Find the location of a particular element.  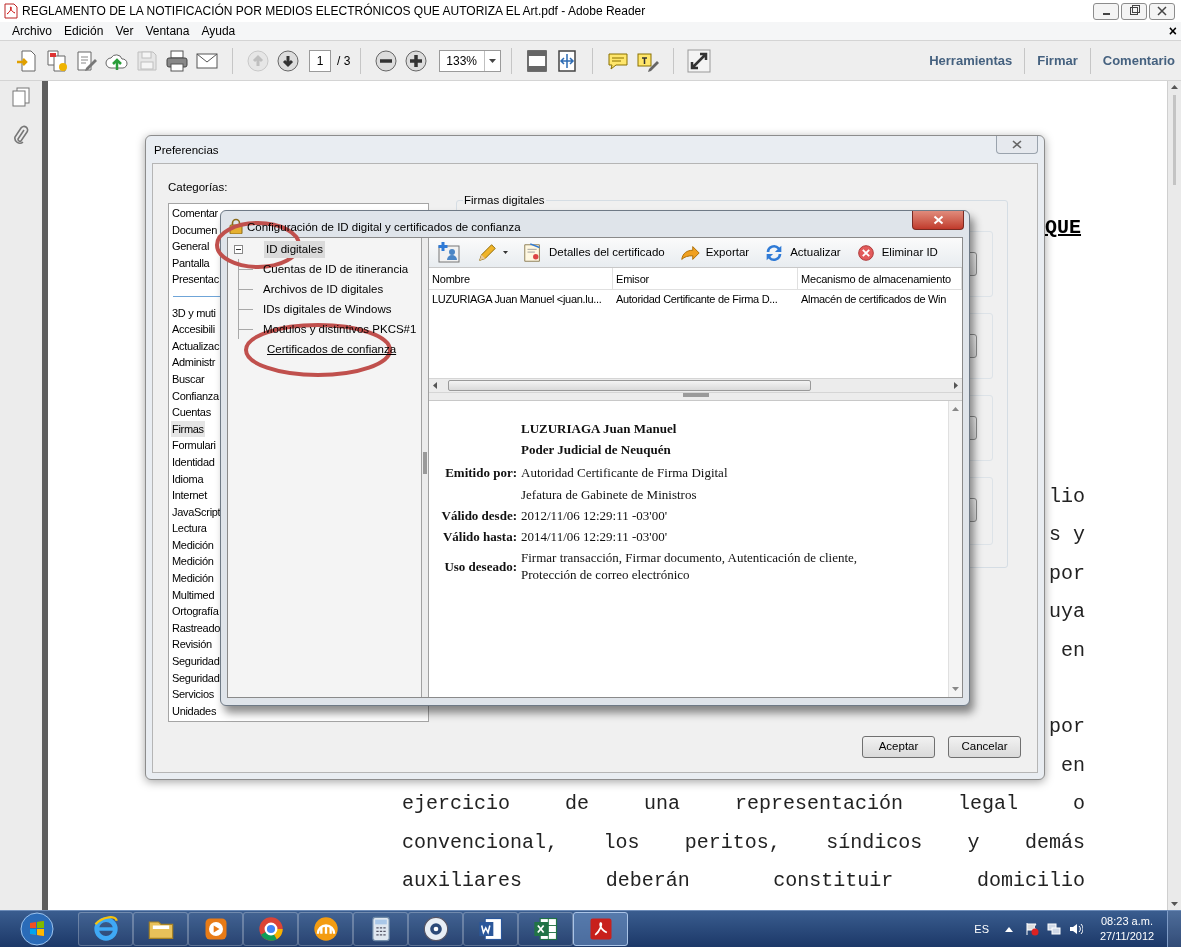

toolbar-button: Actualizar is located at coordinates (802, 252).